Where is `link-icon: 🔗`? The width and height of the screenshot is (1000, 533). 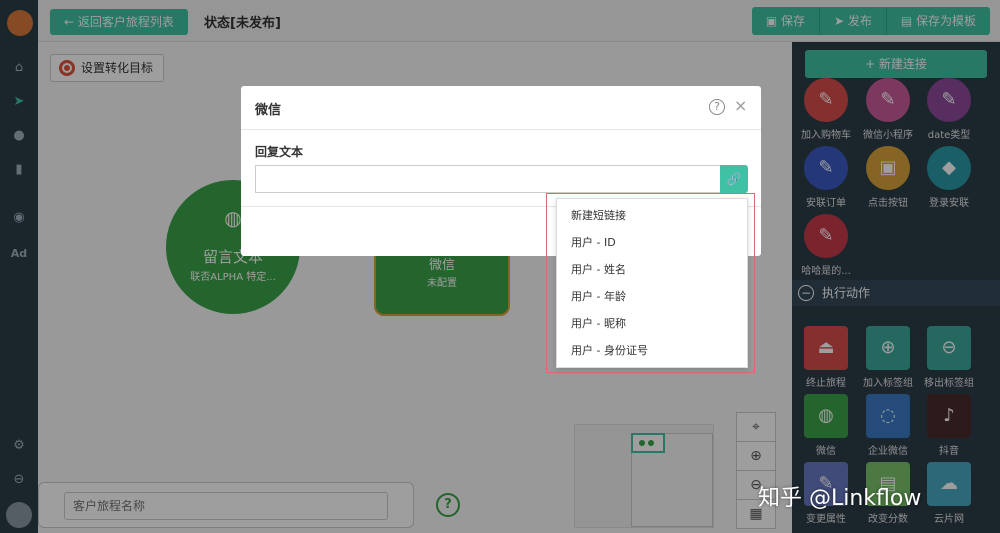
link-icon: 🔗 is located at coordinates (734, 179).